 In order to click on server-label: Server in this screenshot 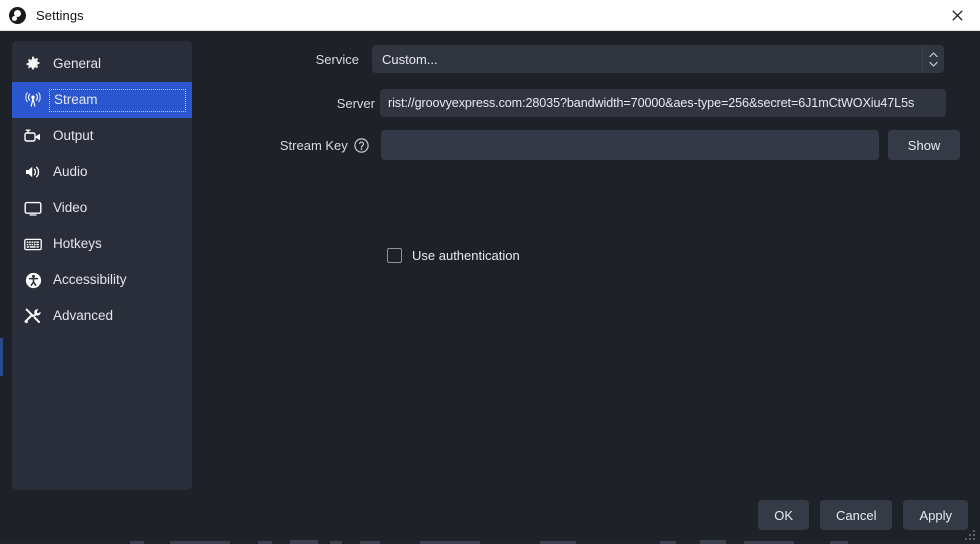, I will do `click(355, 103)`.